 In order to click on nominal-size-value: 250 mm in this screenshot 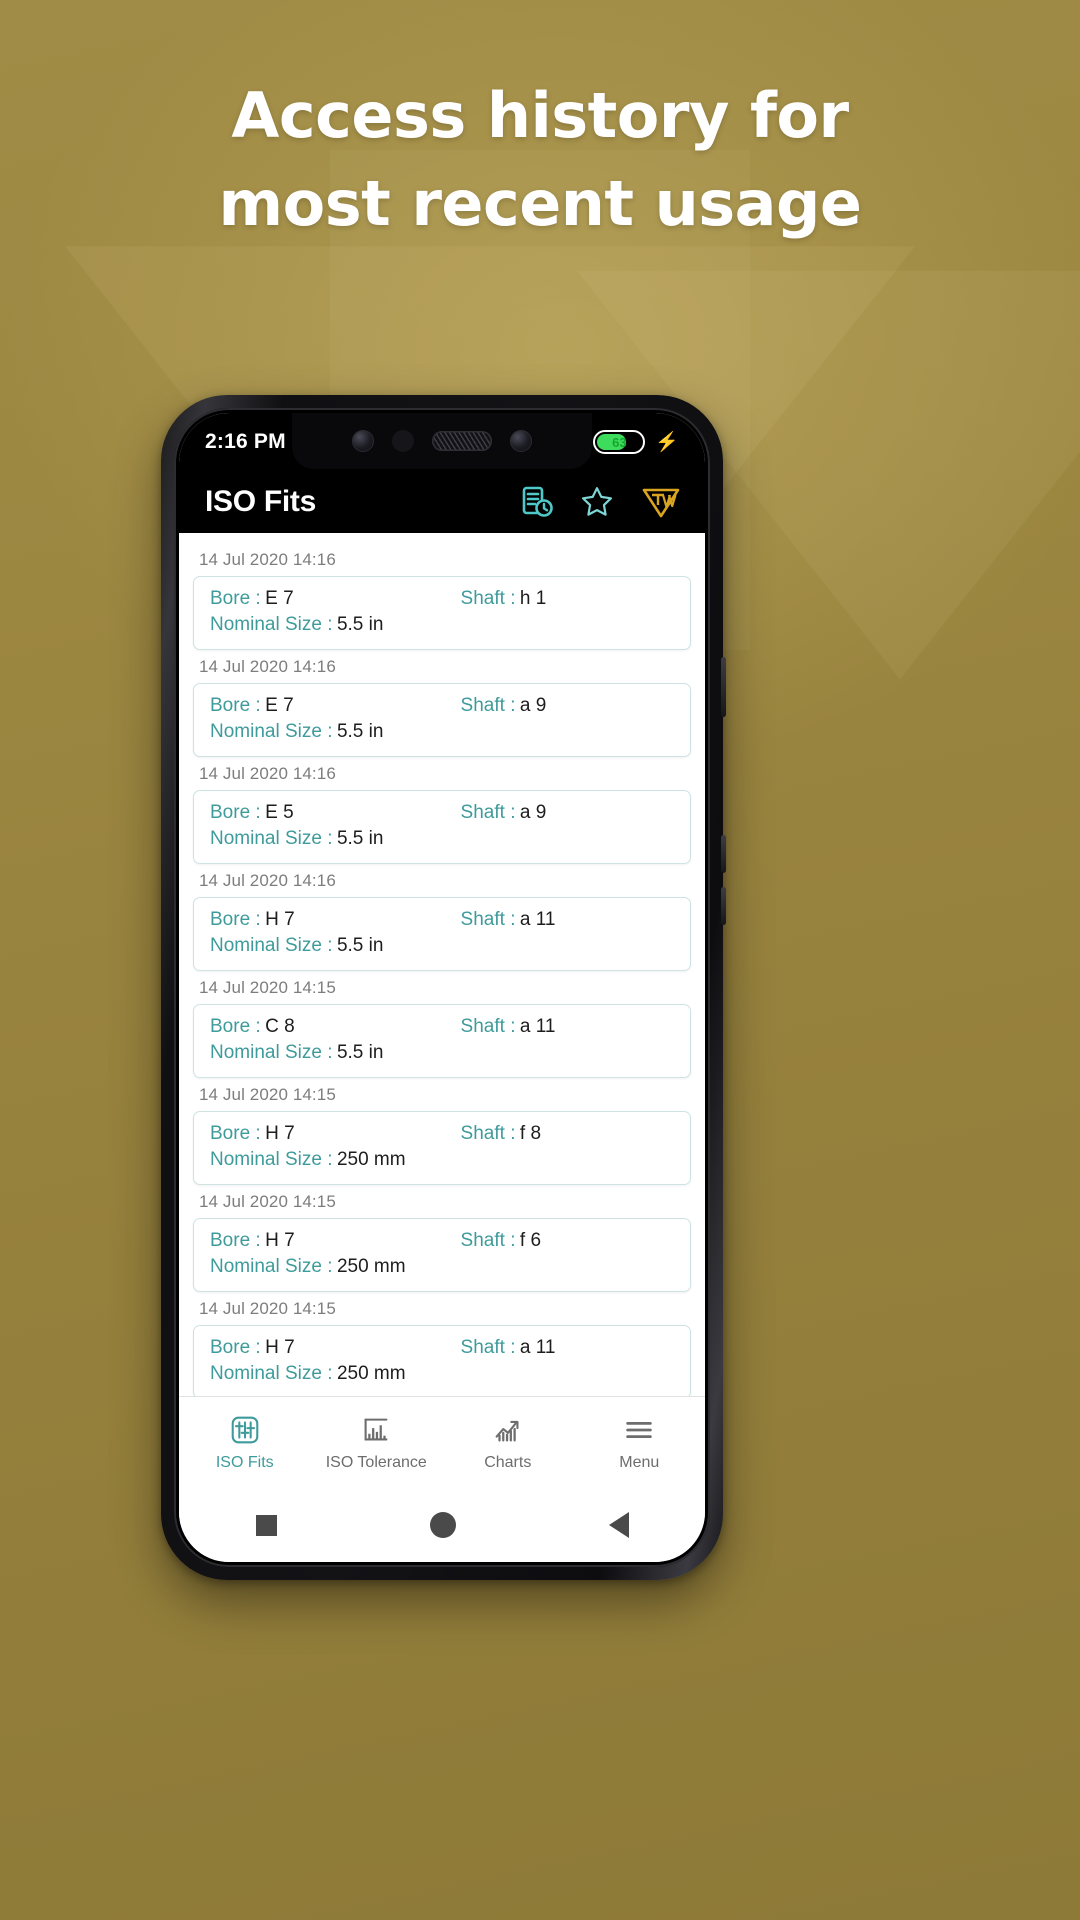, I will do `click(371, 1373)`.